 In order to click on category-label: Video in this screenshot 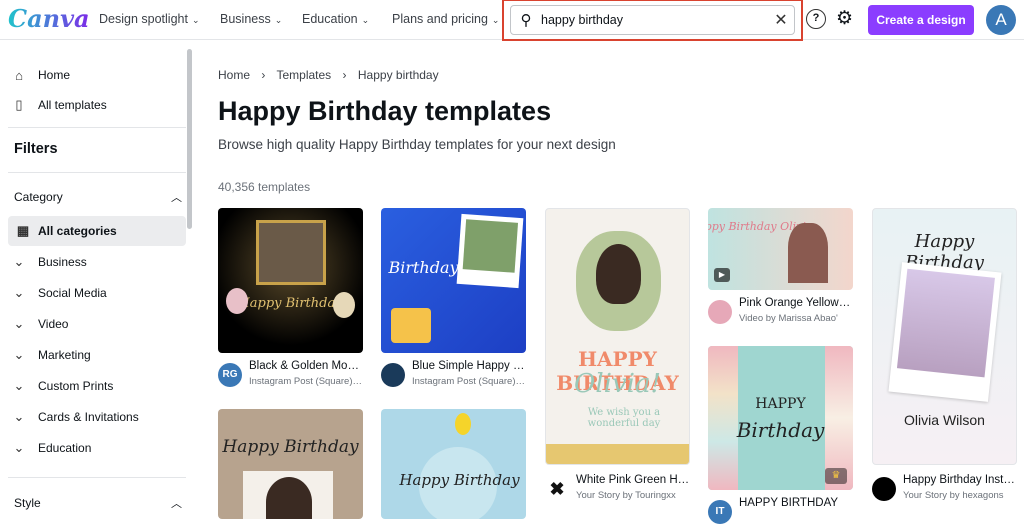, I will do `click(53, 324)`.